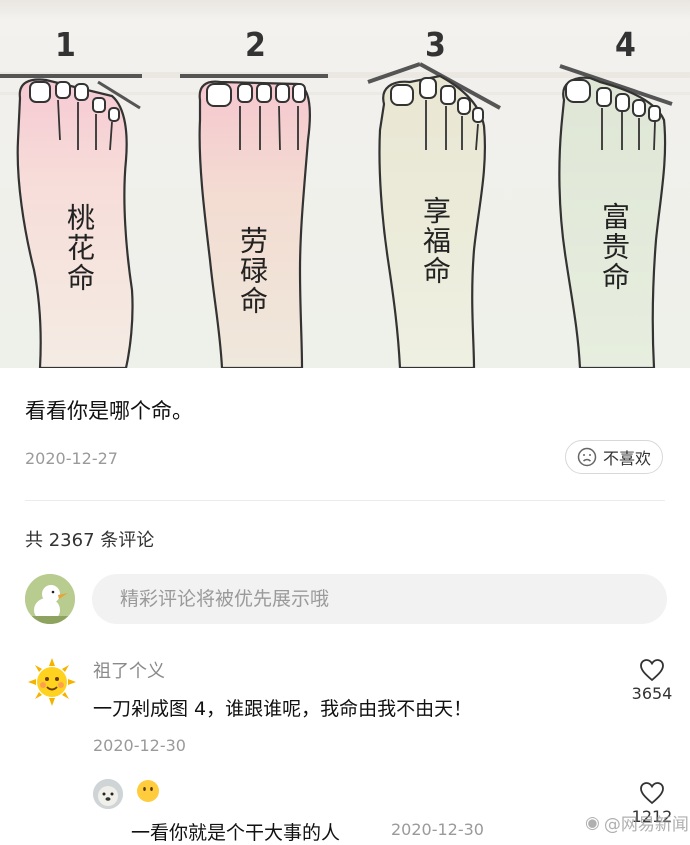  I want to click on foot-label-1: 桃花命, so click(79, 248).